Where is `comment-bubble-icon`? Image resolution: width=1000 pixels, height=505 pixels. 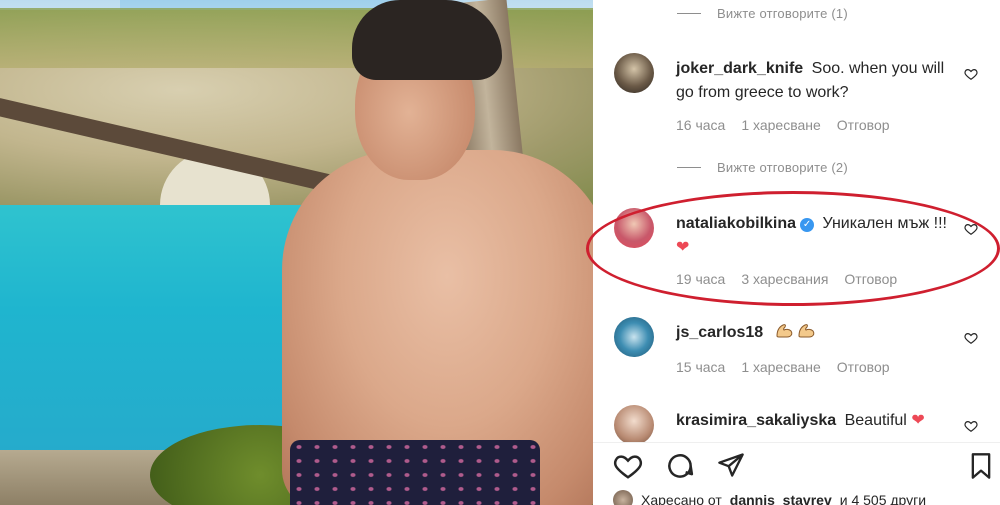 comment-bubble-icon is located at coordinates (680, 466).